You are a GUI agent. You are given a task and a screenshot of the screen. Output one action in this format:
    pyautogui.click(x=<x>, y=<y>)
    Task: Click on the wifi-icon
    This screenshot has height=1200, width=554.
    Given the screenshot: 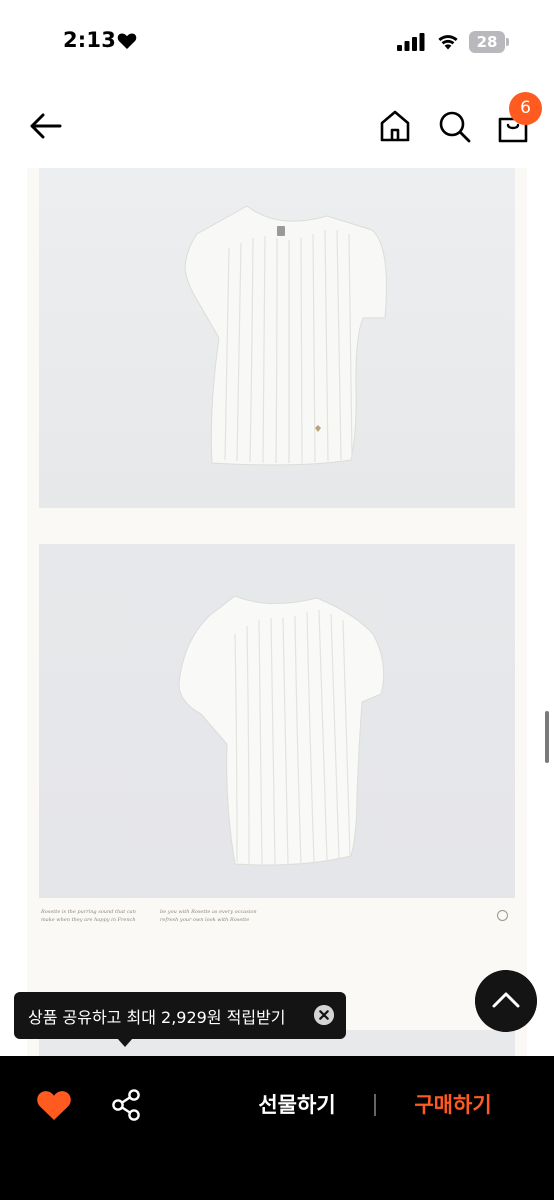 What is the action you would take?
    pyautogui.click(x=448, y=42)
    